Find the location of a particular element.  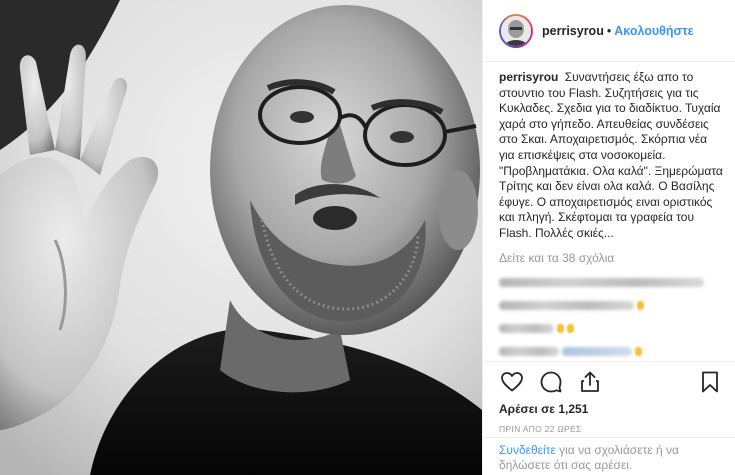

post-timestamp: ΠΡΙΝ ΑΠΟ 22 ΩΡΕΣ is located at coordinates (609, 429).